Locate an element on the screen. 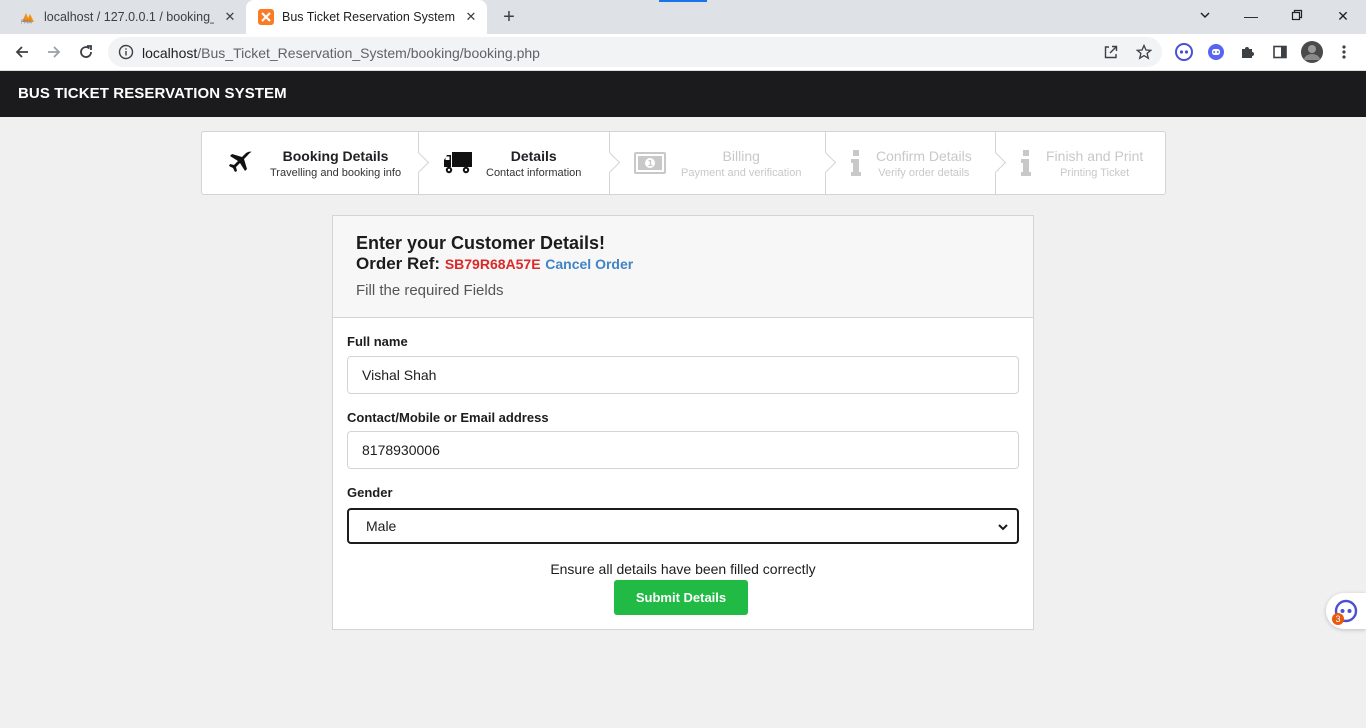  tab-title: localhost / 127.0.0.1 / booking_d is located at coordinates (129, 17).